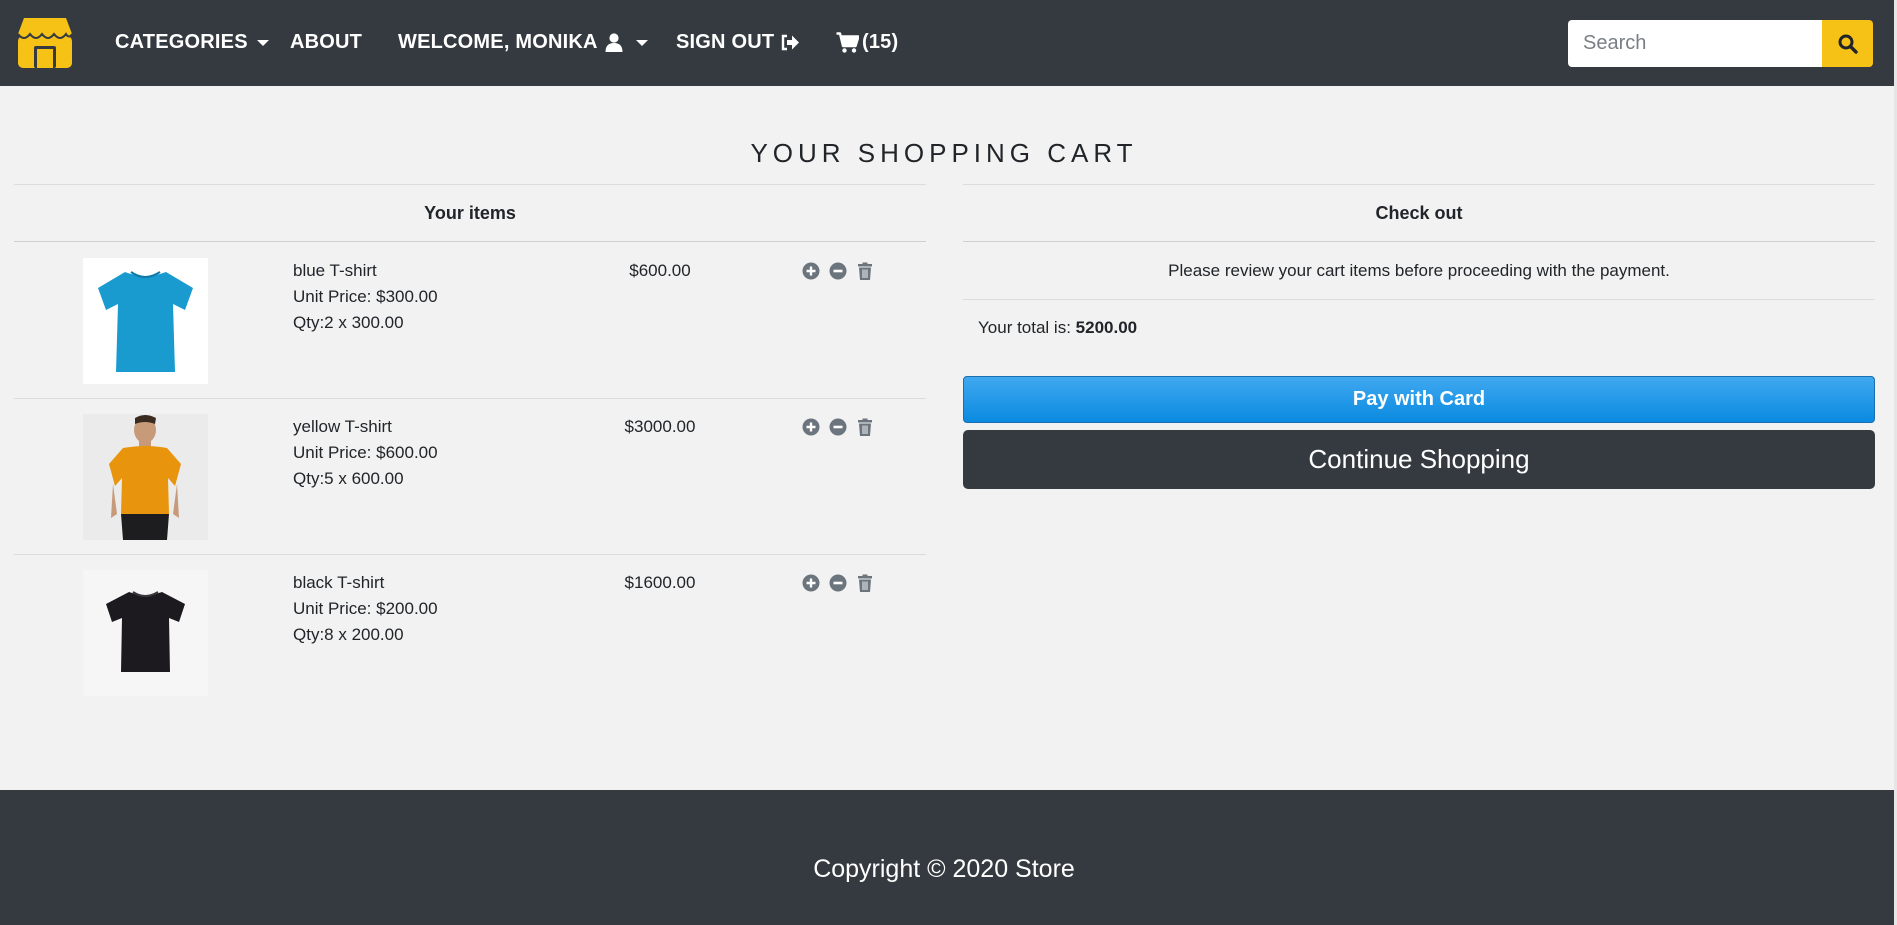 Image resolution: width=1897 pixels, height=925 pixels. What do you see at coordinates (660, 270) in the screenshot?
I see `item-total: $600.00` at bounding box center [660, 270].